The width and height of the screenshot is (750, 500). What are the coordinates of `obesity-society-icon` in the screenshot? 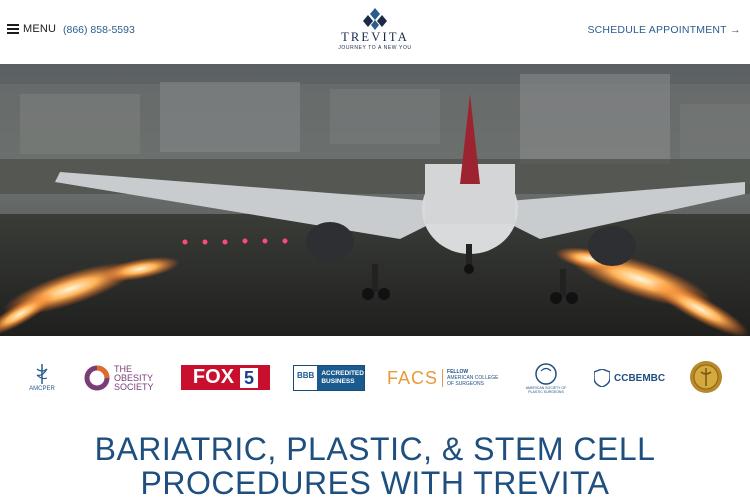 It's located at (97, 378).